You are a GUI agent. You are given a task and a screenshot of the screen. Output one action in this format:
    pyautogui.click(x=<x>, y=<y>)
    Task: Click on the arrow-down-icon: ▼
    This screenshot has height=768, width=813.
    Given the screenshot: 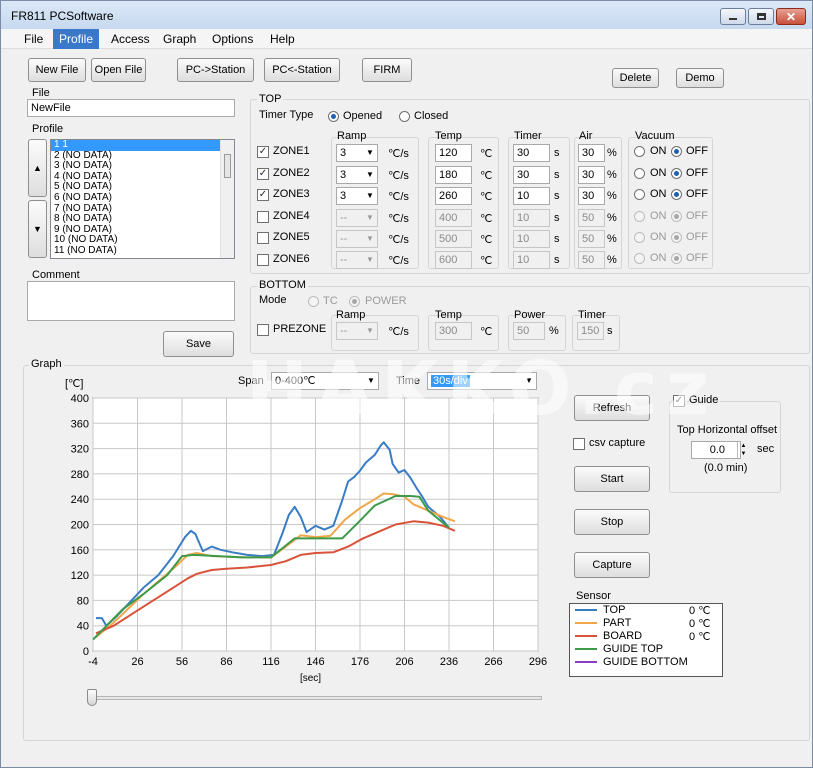 What is the action you would take?
    pyautogui.click(x=37, y=229)
    